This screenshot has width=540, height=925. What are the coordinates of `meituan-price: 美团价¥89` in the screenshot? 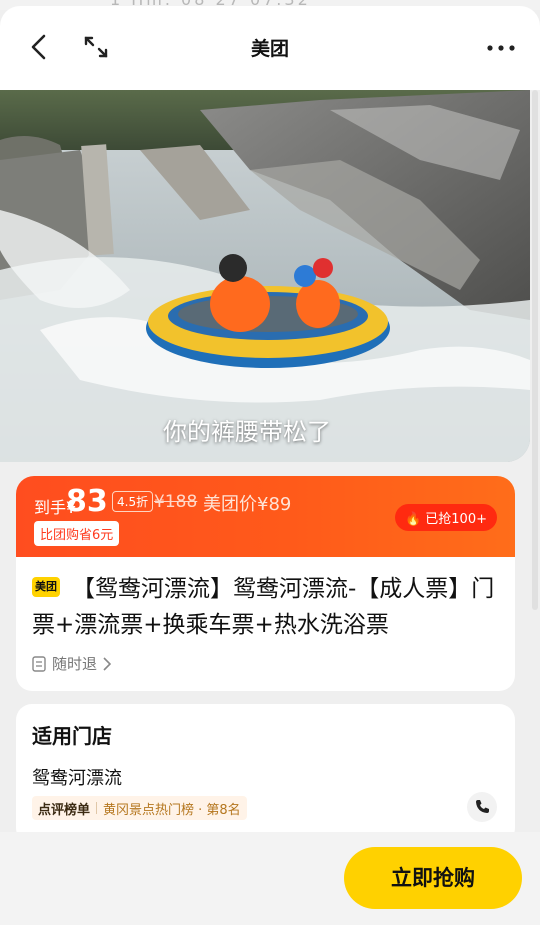 It's located at (247, 504).